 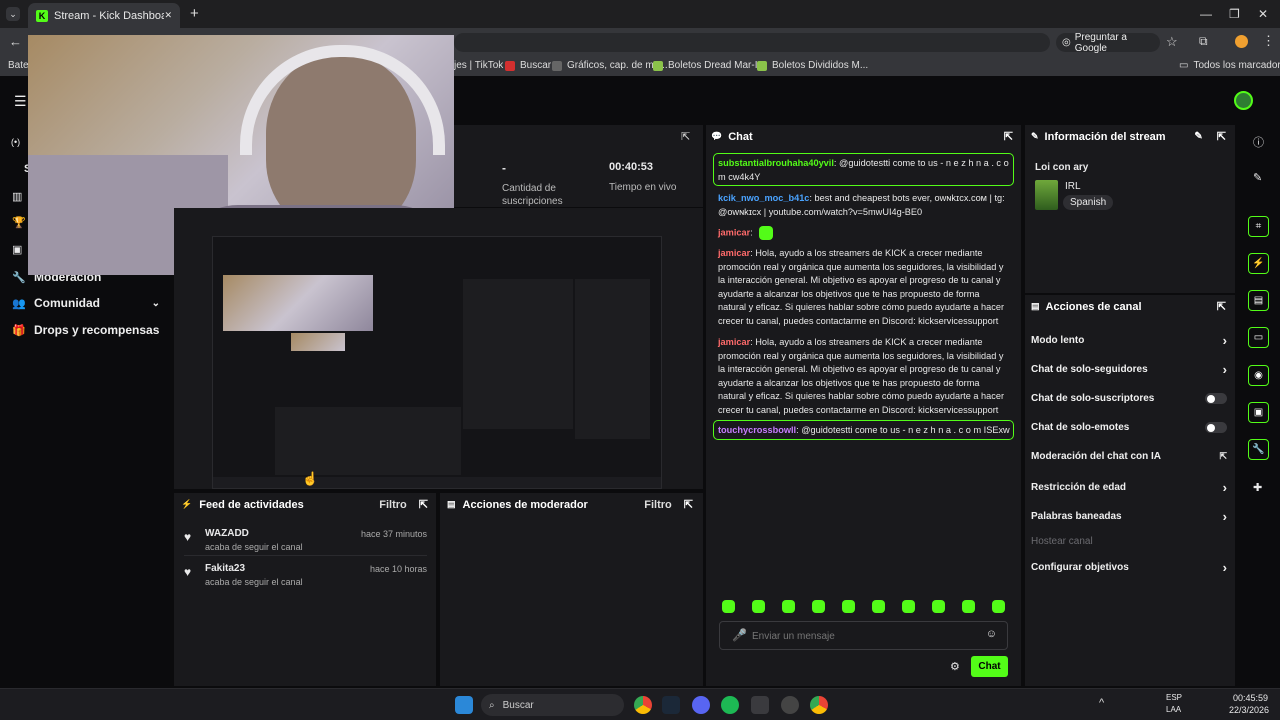 What do you see at coordinates (1129, 340) in the screenshot?
I see `action-slow-mode: Modo lento ›` at bounding box center [1129, 340].